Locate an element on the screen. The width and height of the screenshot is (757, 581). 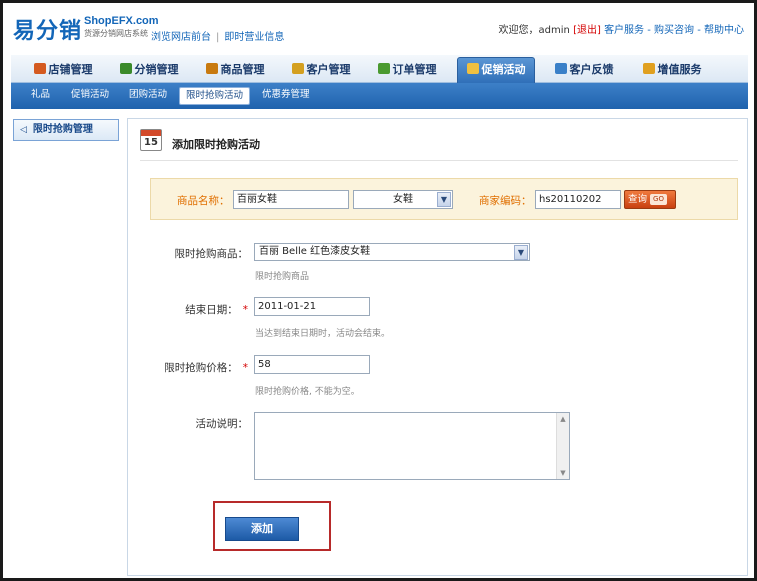
feedback-icon is located at coordinates (560, 68).